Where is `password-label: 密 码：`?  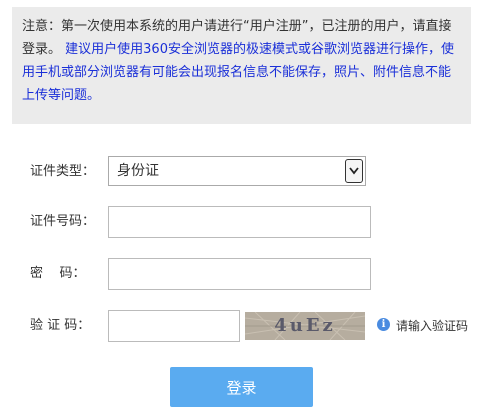 password-label: 密 码： is located at coordinates (58, 273).